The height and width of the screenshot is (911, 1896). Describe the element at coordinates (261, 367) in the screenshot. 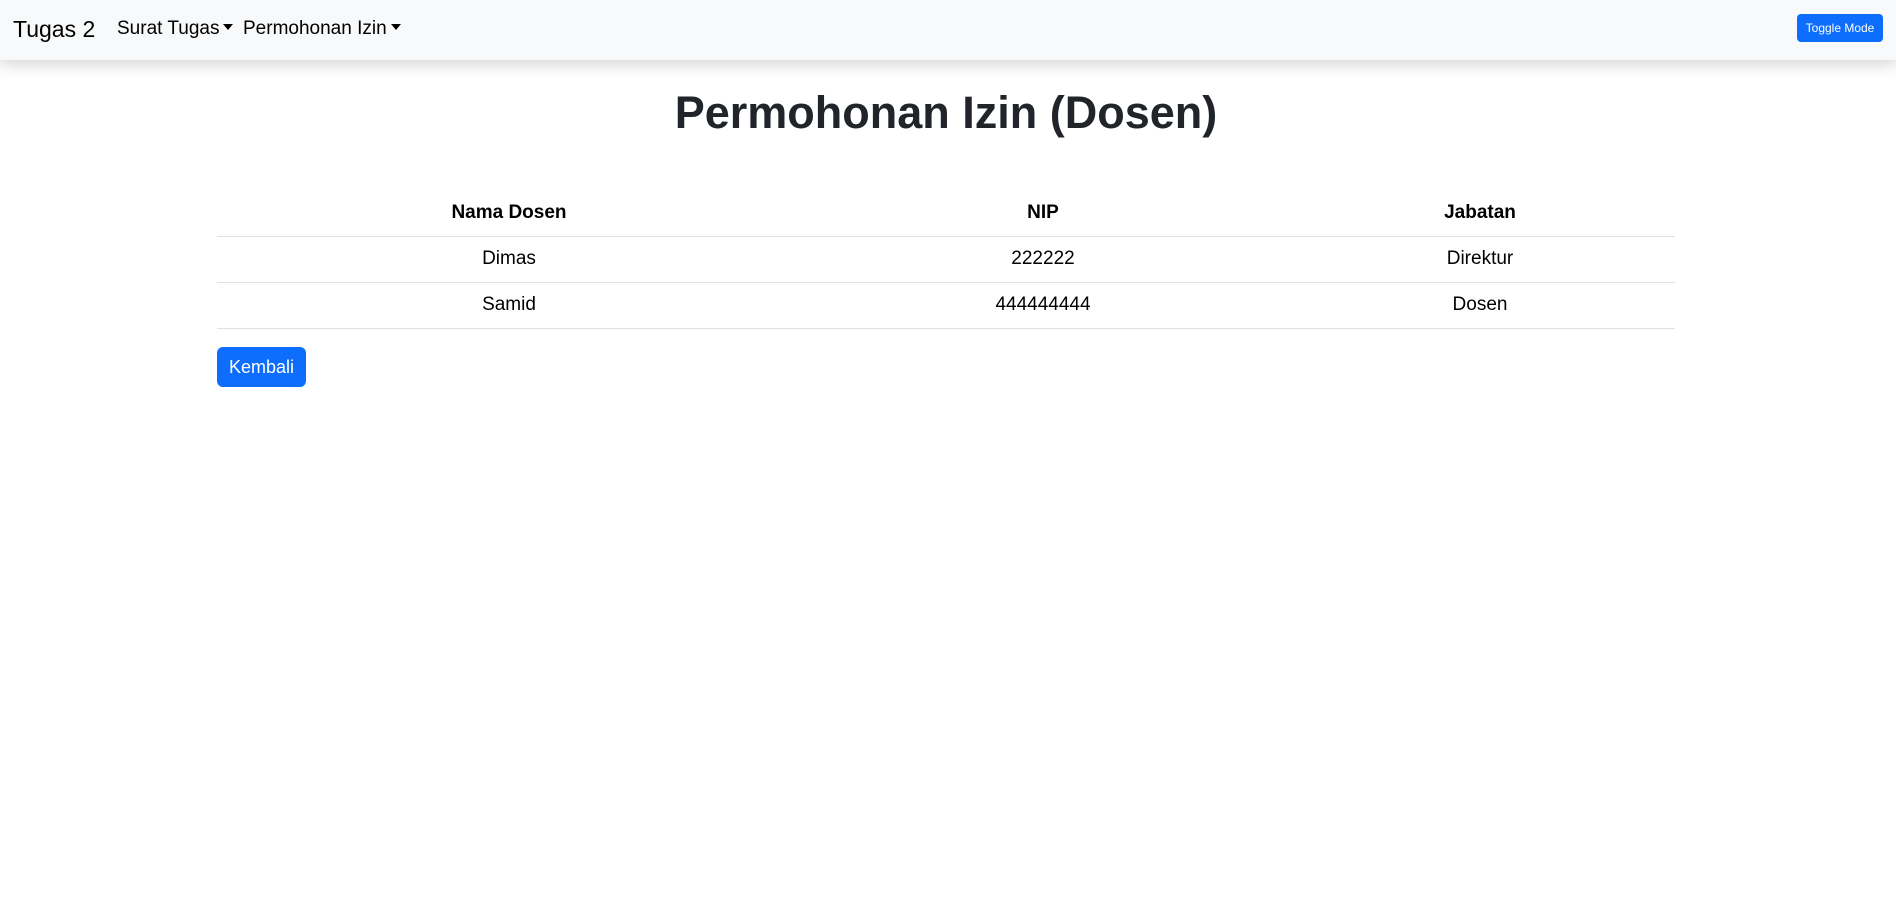

I see `kembali-button: Kembali` at that location.